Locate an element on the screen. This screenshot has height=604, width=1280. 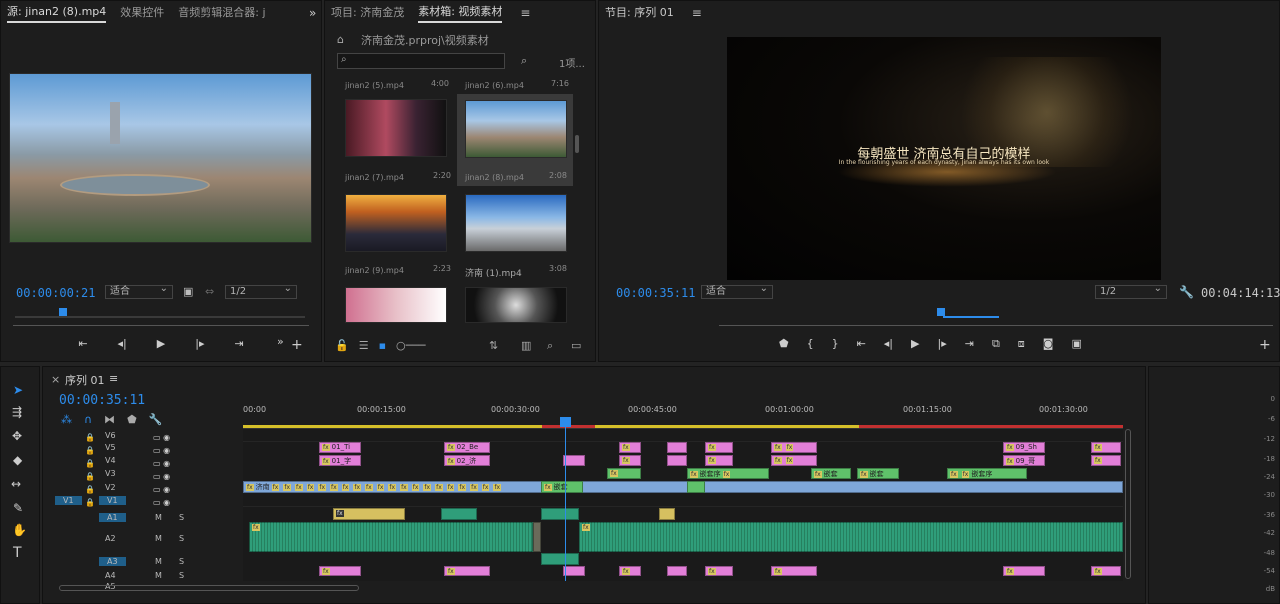
export-frame-icon: ◙ is located at coordinates (1048, 344).